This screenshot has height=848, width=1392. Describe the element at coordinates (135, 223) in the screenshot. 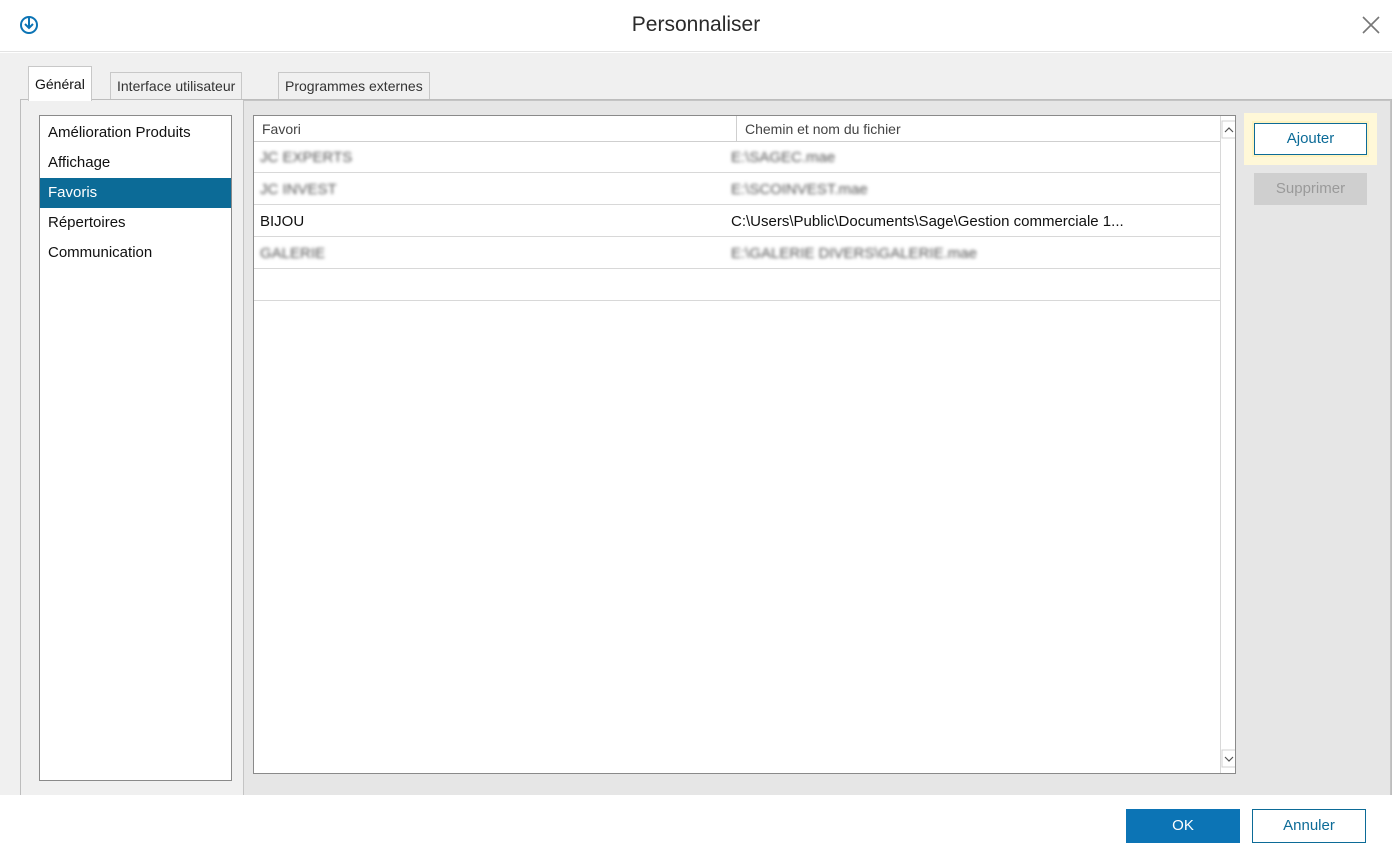

I see `sidebar-item-repertoires: Répertoires` at that location.